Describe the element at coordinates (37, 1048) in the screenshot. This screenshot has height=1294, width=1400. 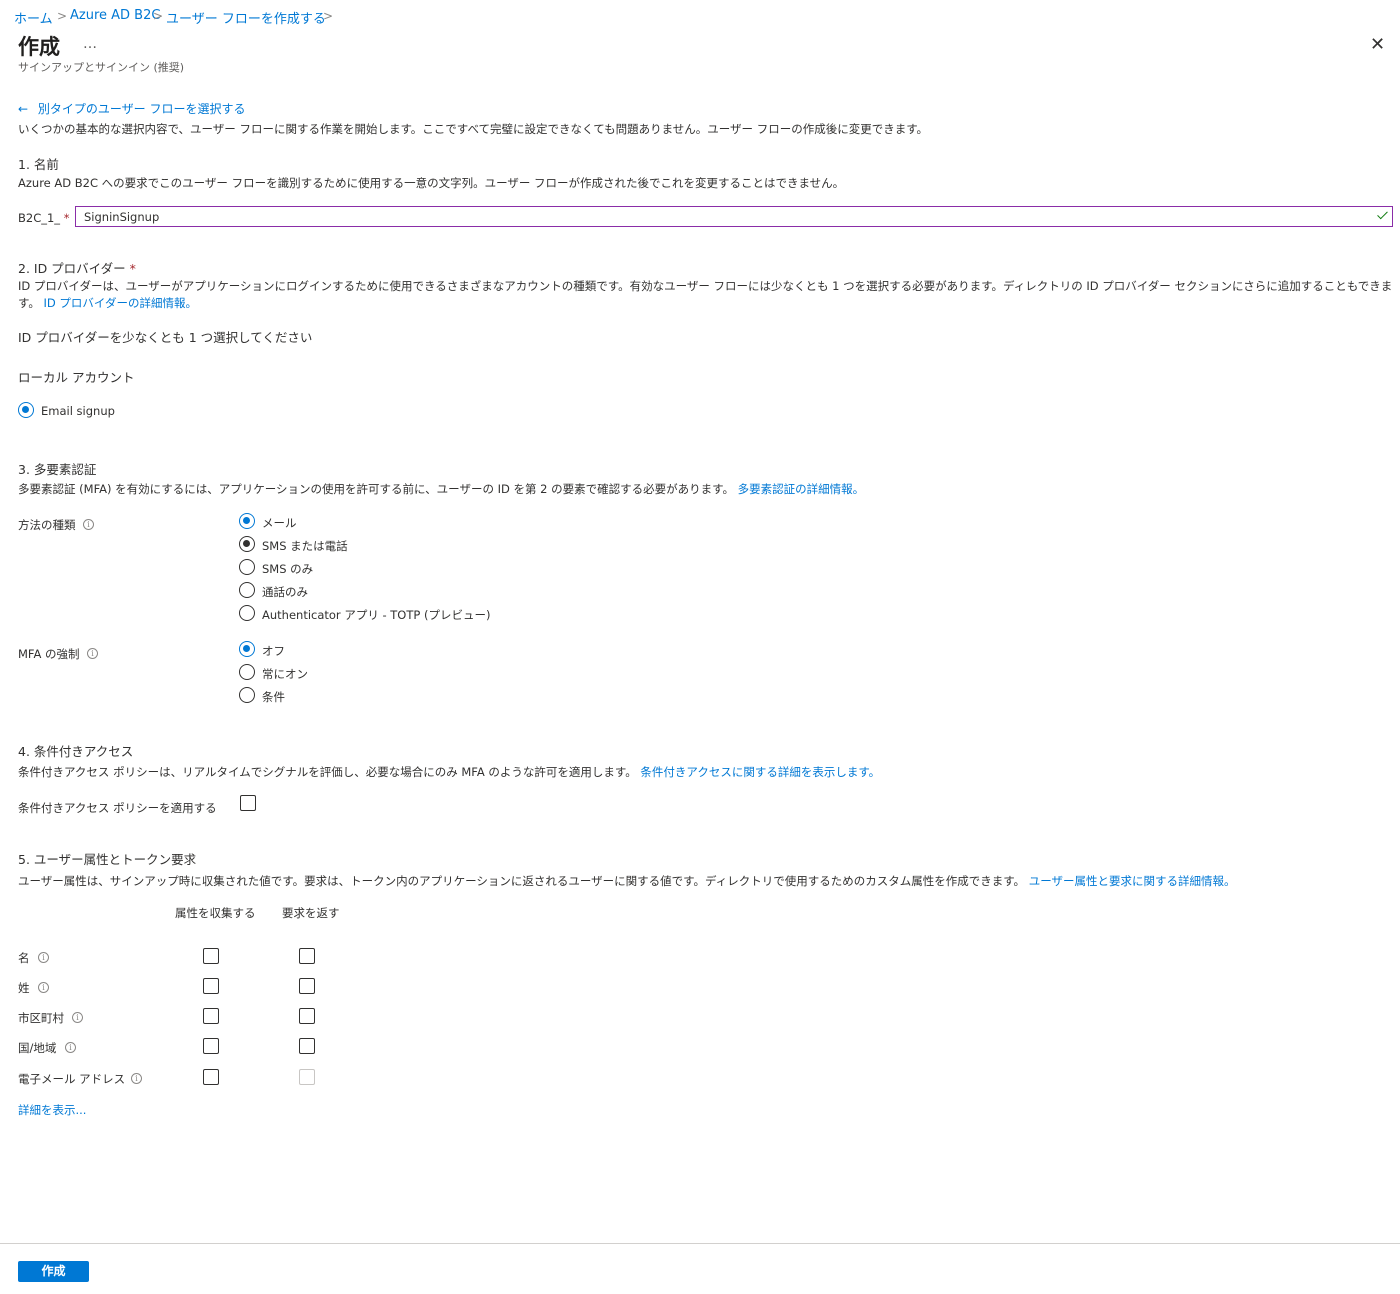
I see `attr-row-label: 国/地域` at that location.